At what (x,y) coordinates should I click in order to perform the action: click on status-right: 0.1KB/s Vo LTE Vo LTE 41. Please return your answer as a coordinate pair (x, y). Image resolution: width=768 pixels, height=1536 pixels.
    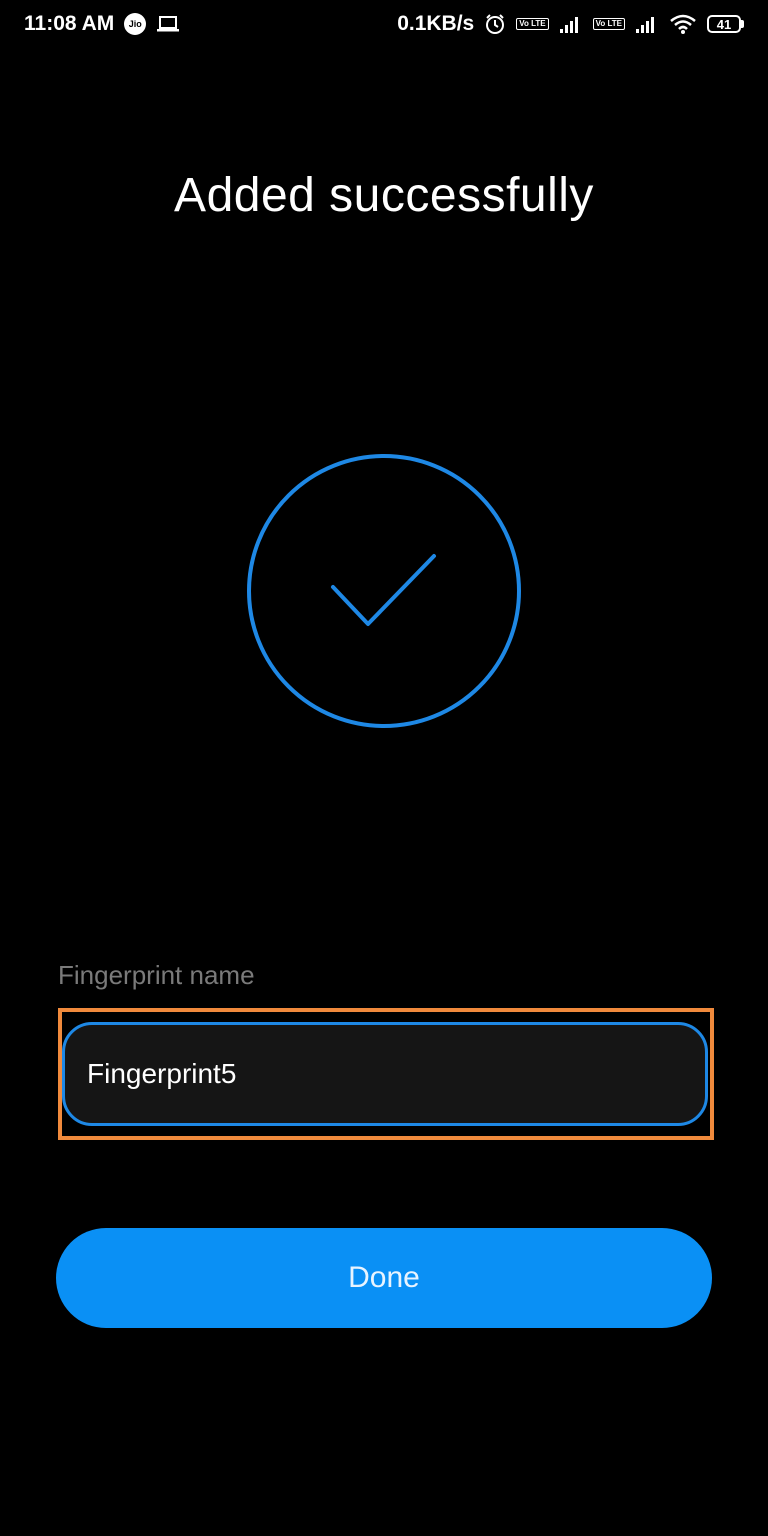
    Looking at the image, I should click on (570, 24).